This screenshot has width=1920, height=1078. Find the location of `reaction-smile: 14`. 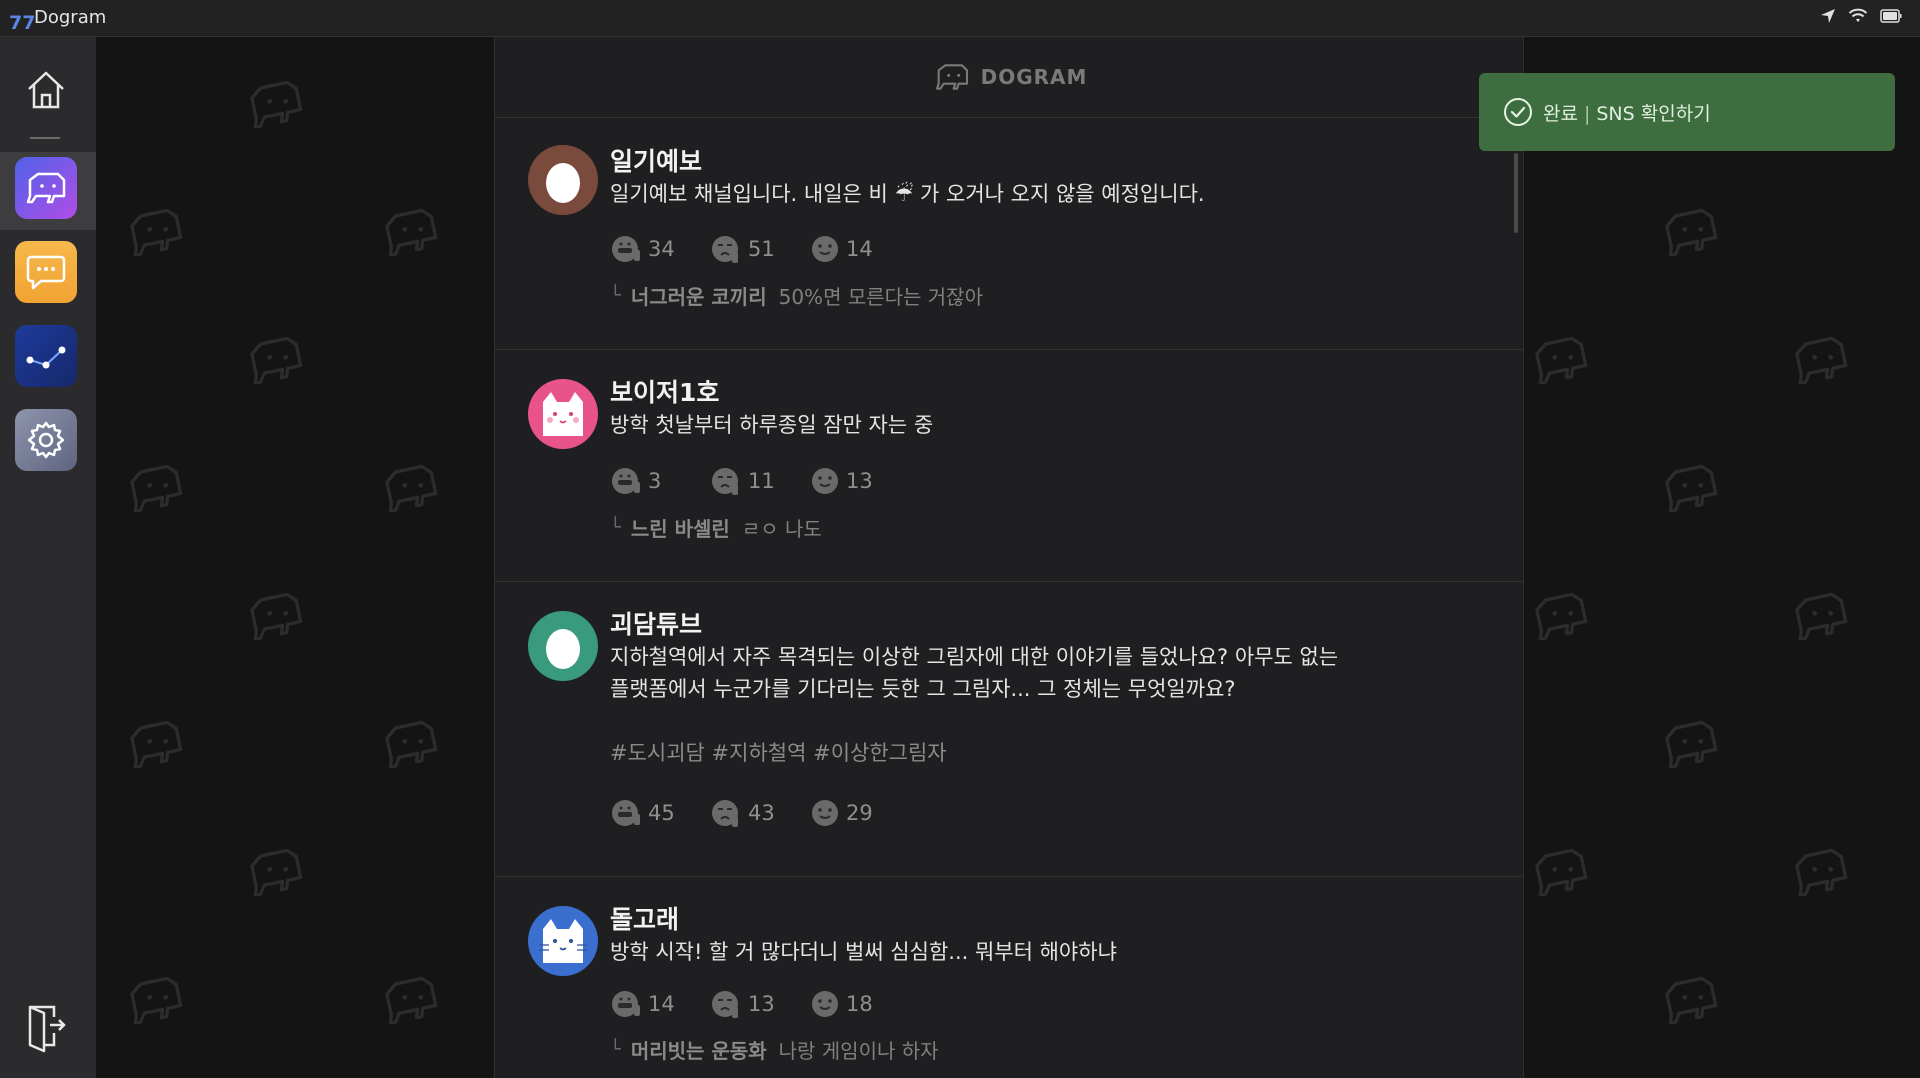

reaction-smile: 14 is located at coordinates (860, 249).